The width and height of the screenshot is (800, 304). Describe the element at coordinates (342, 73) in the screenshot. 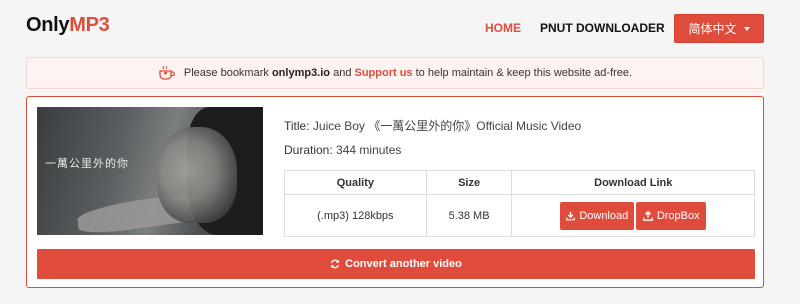

I see `notice-text-and: and` at that location.